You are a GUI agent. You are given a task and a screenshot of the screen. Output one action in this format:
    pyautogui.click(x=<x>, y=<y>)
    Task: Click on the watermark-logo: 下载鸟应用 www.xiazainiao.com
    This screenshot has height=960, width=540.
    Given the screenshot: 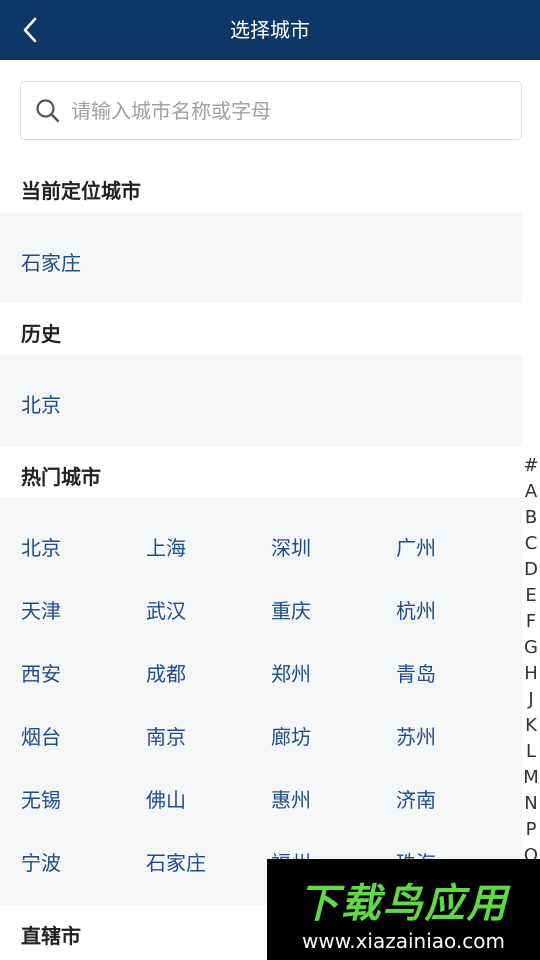 What is the action you would take?
    pyautogui.click(x=403, y=909)
    